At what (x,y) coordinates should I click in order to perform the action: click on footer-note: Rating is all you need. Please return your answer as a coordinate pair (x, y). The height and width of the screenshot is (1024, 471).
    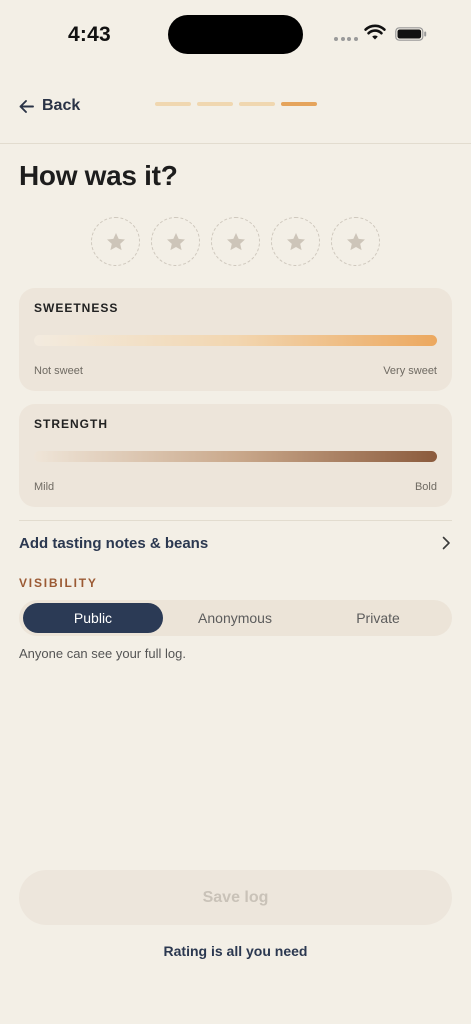
    Looking at the image, I should click on (235, 951).